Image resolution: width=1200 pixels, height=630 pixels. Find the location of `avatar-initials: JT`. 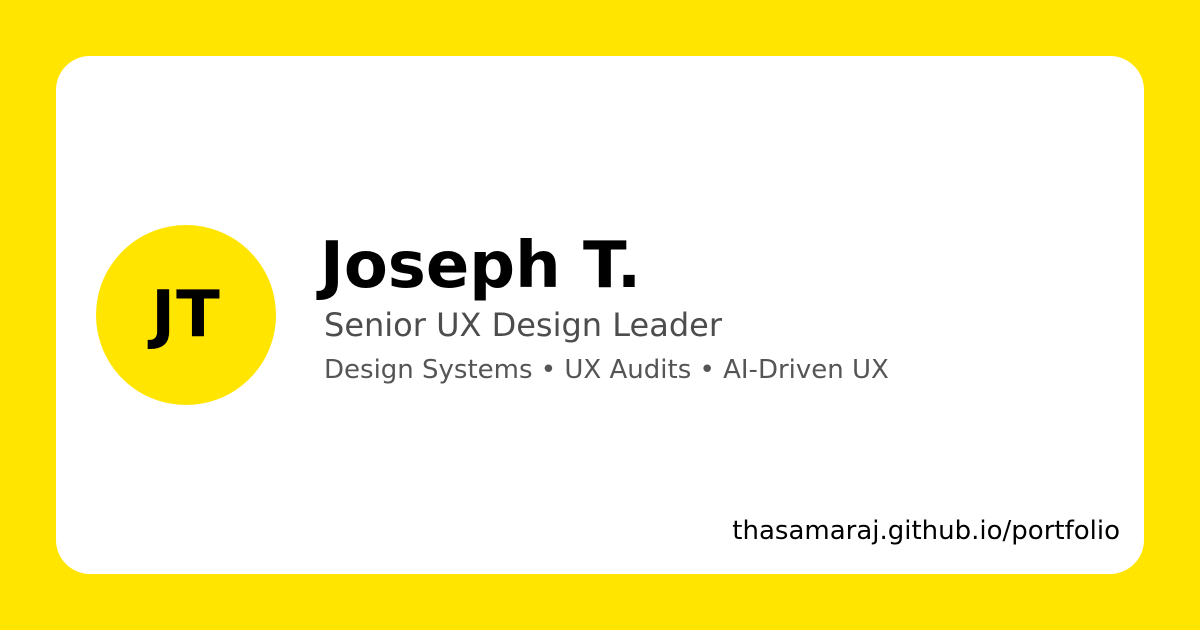

avatar-initials: JT is located at coordinates (186, 315).